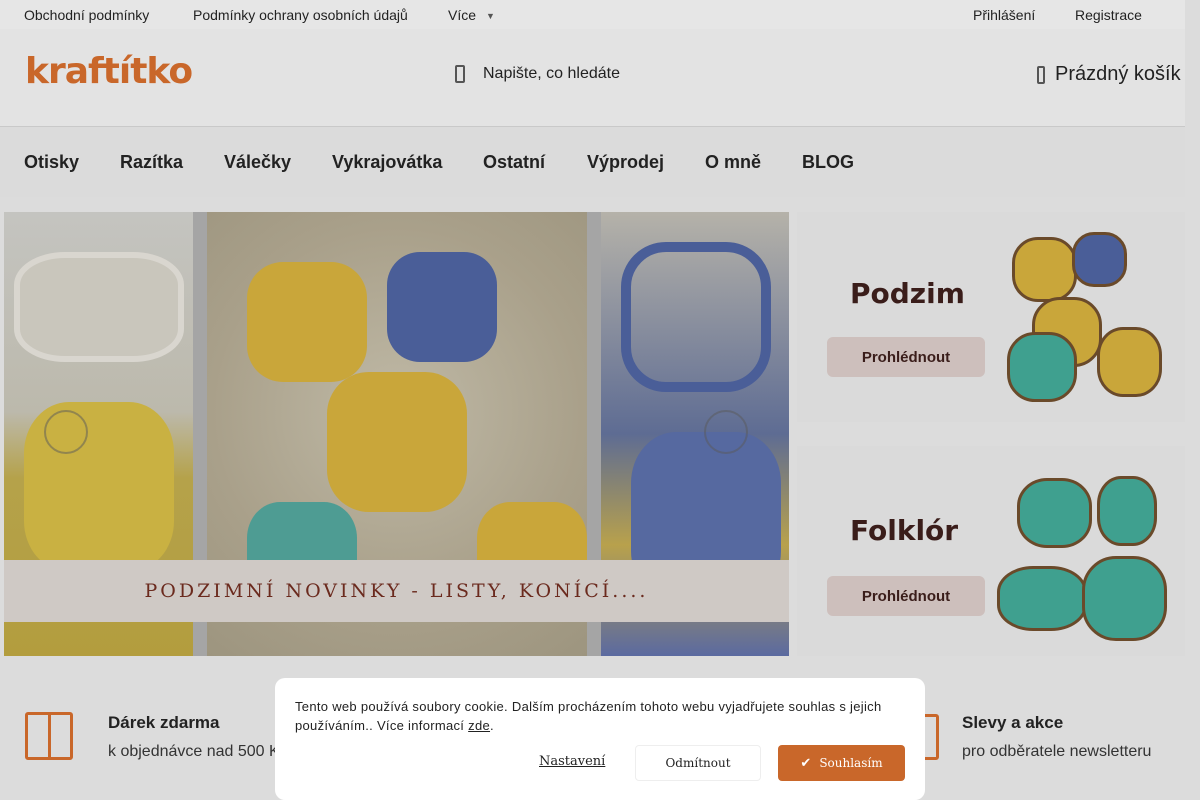 The image size is (1200, 800). I want to click on sale-title: Slevy a akce, so click(1013, 722).